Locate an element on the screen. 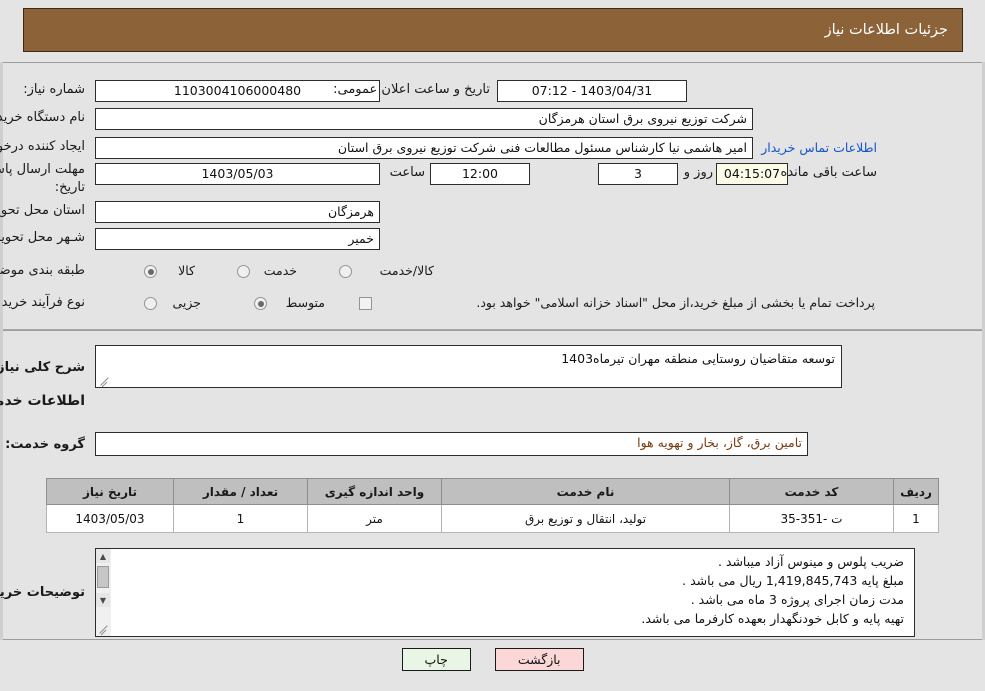 The height and width of the screenshot is (691, 985). radio-process-minor is located at coordinates (150, 303).